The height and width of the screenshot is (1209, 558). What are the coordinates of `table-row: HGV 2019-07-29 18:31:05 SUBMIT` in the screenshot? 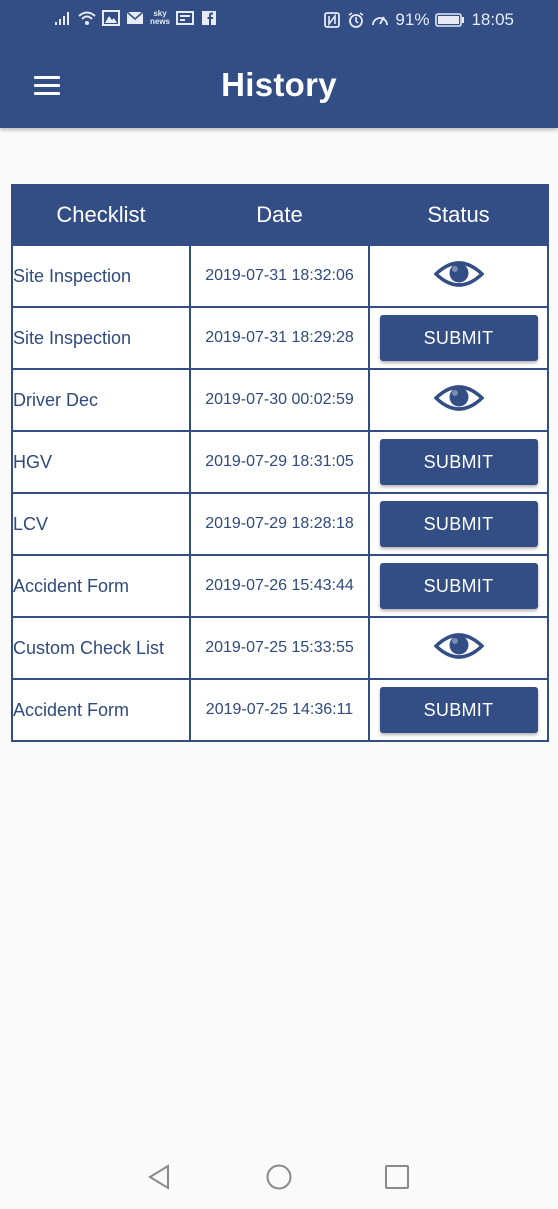 It's located at (280, 462).